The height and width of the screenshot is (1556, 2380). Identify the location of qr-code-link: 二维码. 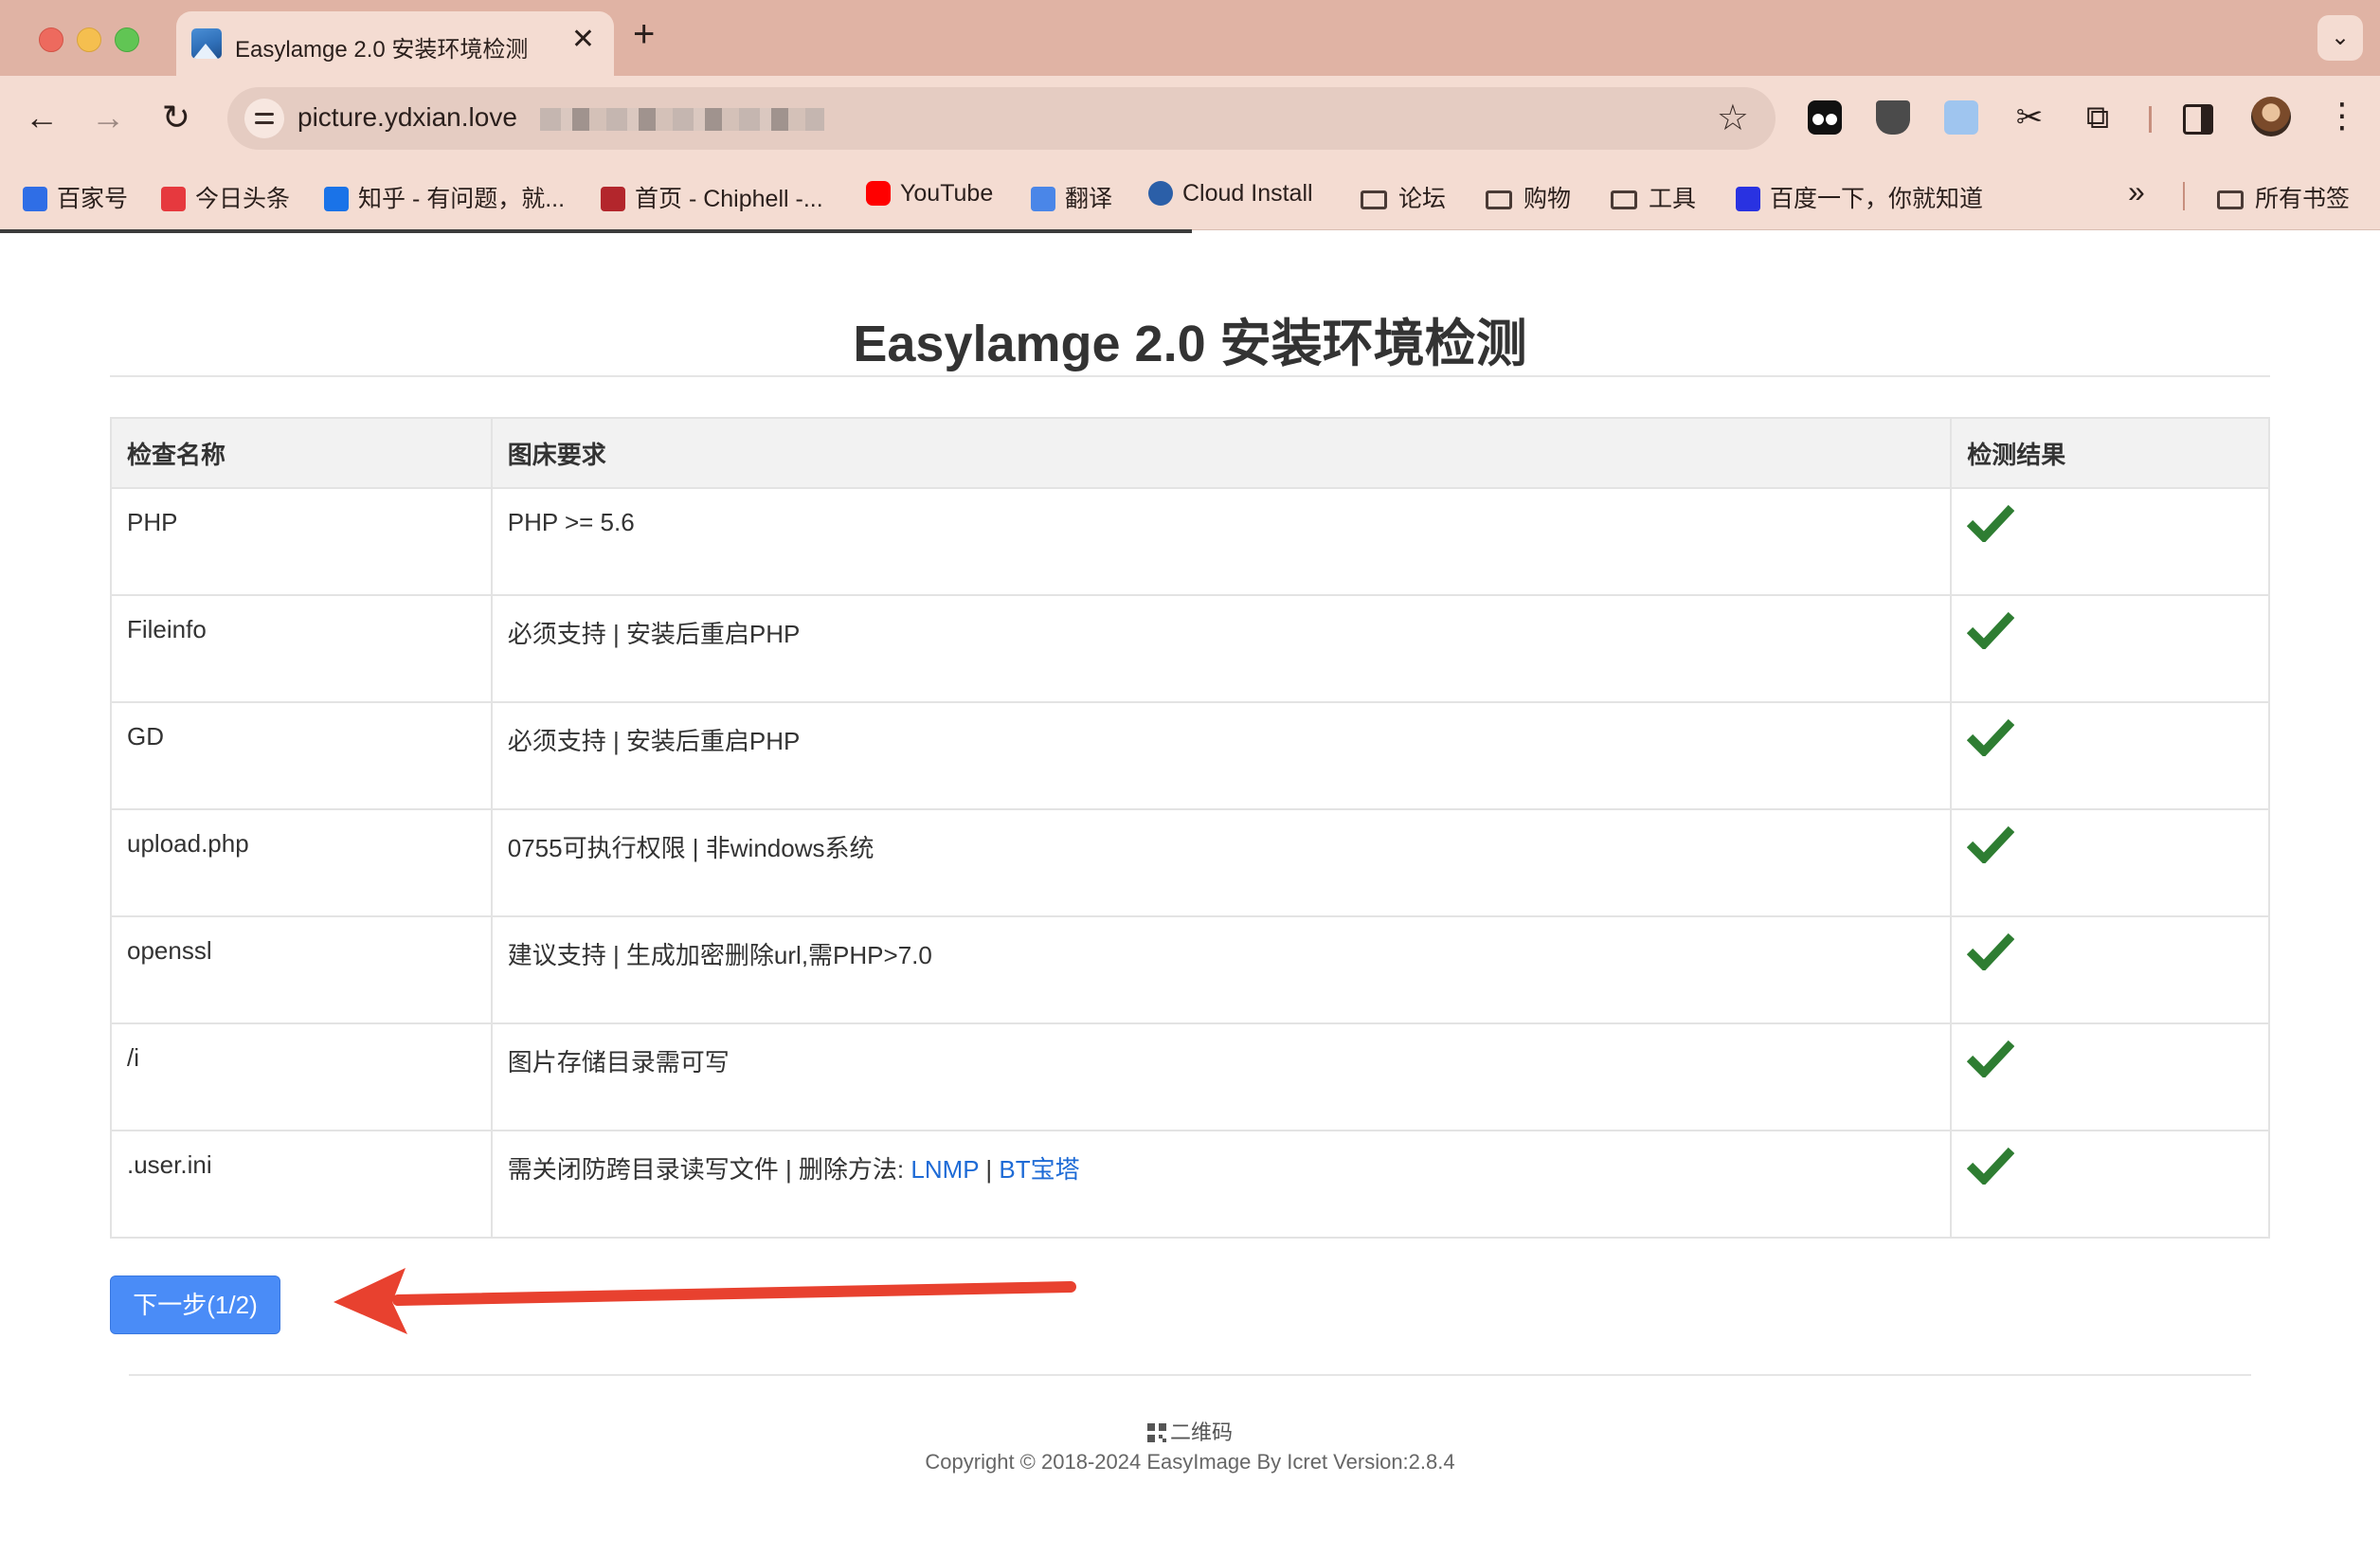
(1190, 1431).